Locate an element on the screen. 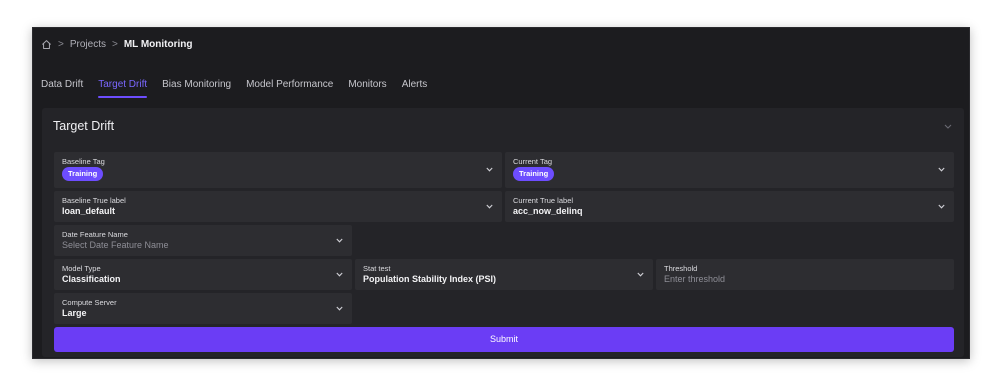 This screenshot has width=1007, height=391. tab-monitors: Monitors is located at coordinates (367, 88).